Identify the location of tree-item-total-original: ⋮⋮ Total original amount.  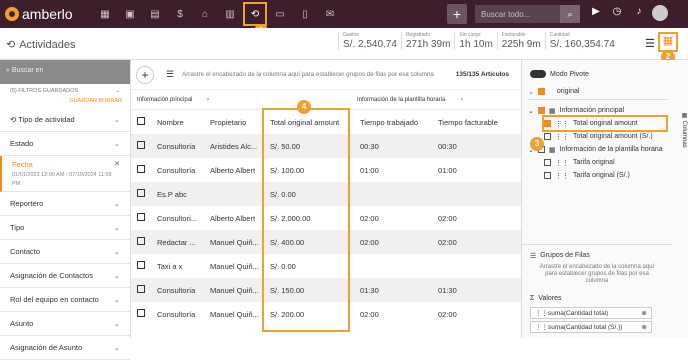
(605, 123).